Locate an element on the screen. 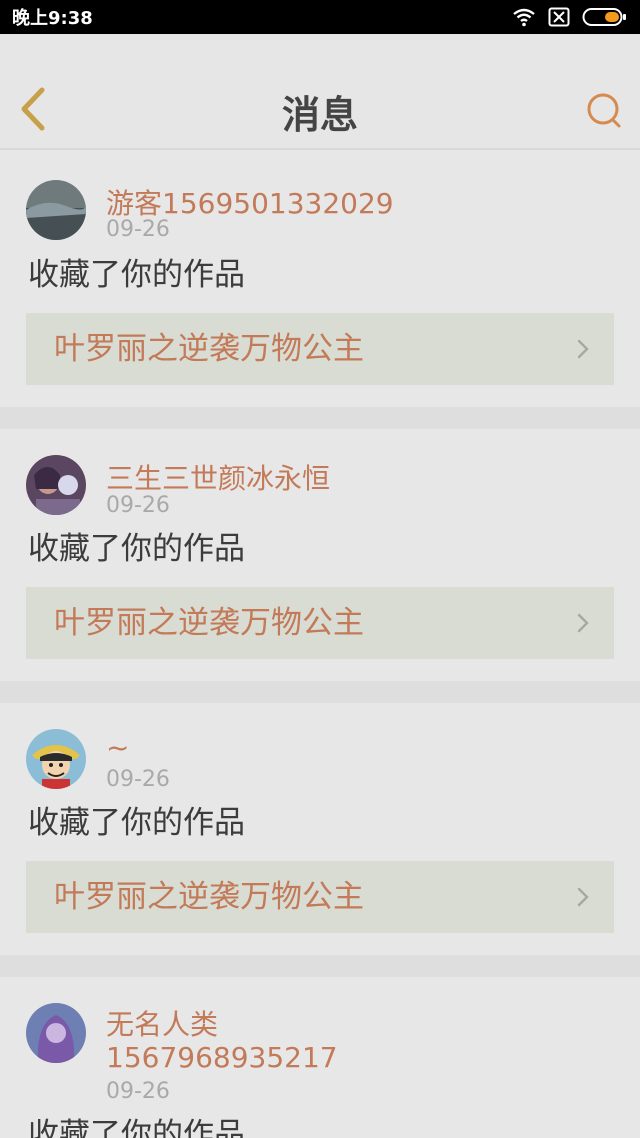 This screenshot has width=640, height=1138. page-title: 消息 is located at coordinates (319, 115).